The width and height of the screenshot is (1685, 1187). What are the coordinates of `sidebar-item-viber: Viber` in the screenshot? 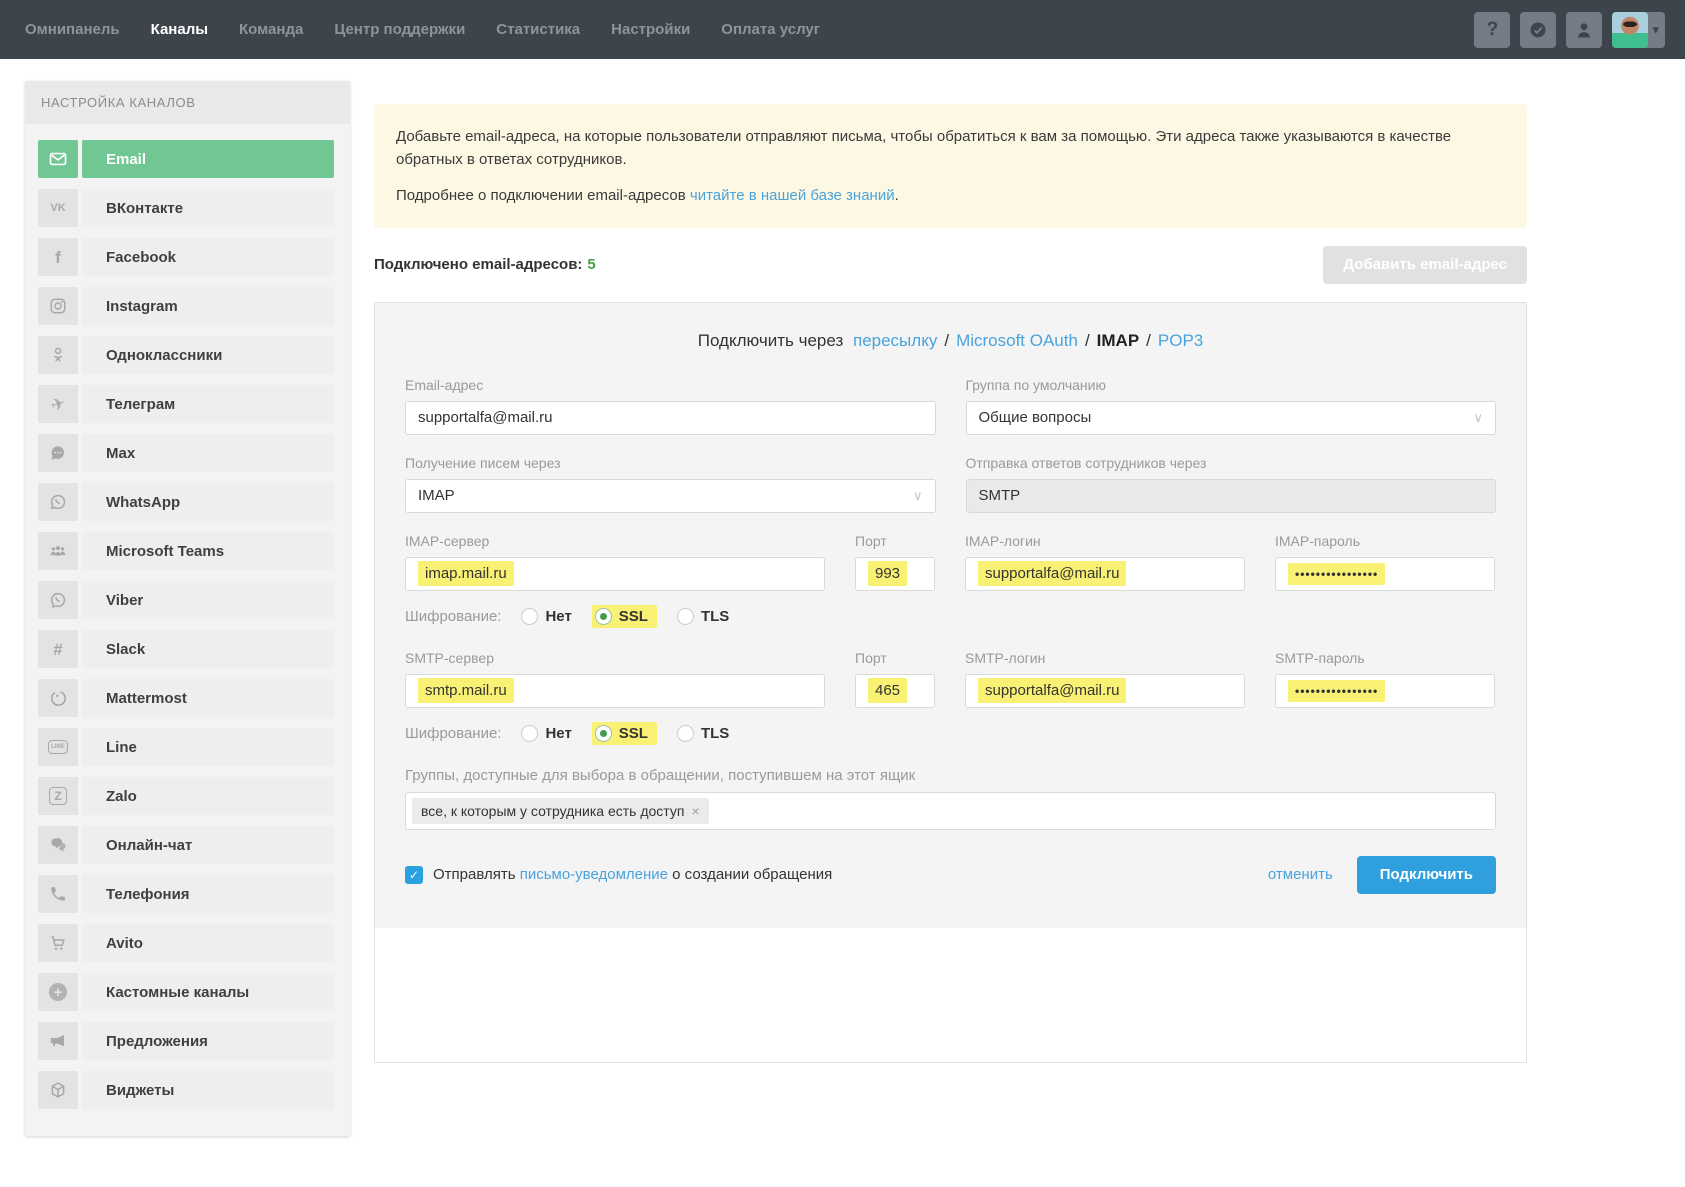 It's located at (186, 600).